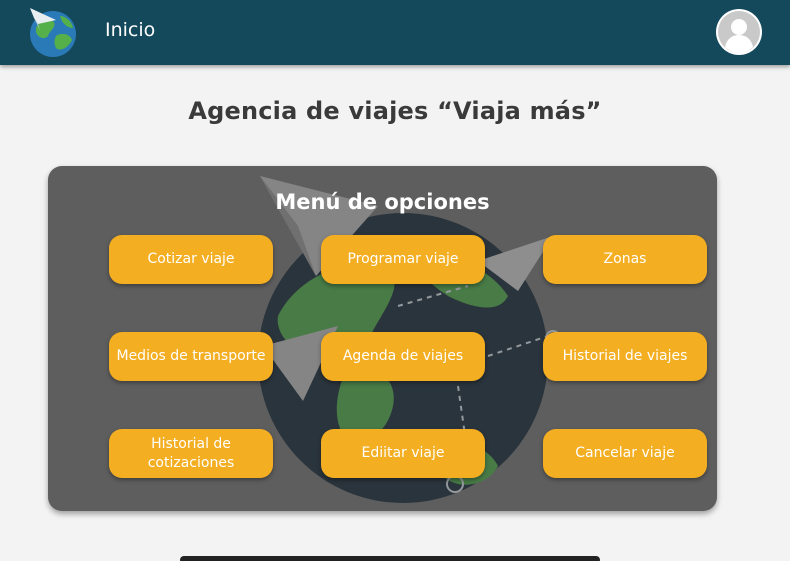 The width and height of the screenshot is (790, 561). Describe the element at coordinates (625, 453) in the screenshot. I see `cancel-trip-button: Cancelar viaje` at that location.